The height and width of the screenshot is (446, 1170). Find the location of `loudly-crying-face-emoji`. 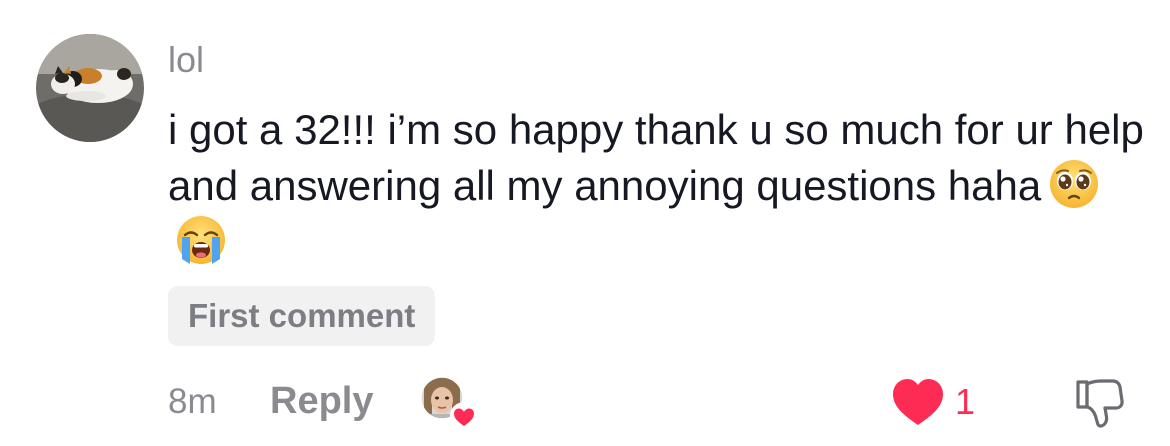

loudly-crying-face-emoji is located at coordinates (201, 240).